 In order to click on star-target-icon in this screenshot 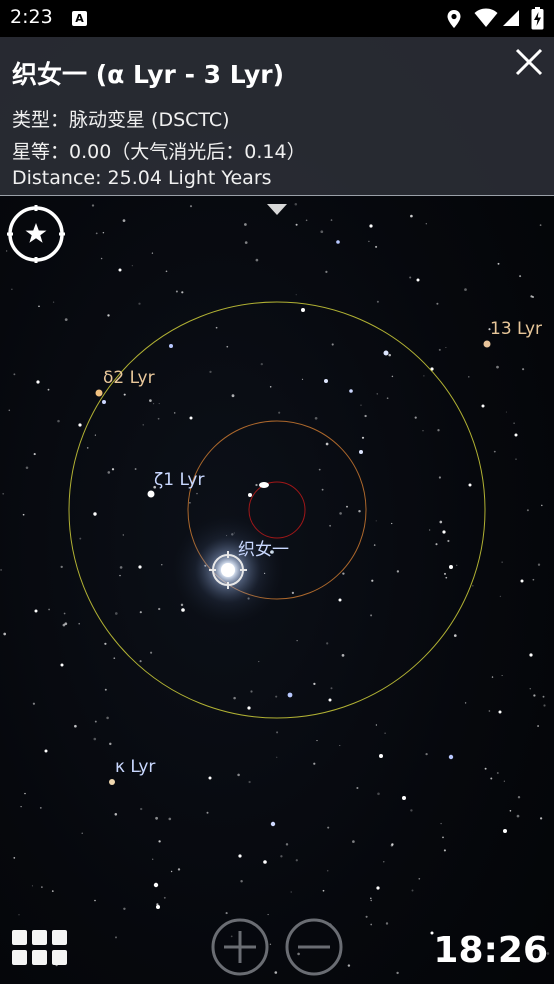, I will do `click(36, 234)`.